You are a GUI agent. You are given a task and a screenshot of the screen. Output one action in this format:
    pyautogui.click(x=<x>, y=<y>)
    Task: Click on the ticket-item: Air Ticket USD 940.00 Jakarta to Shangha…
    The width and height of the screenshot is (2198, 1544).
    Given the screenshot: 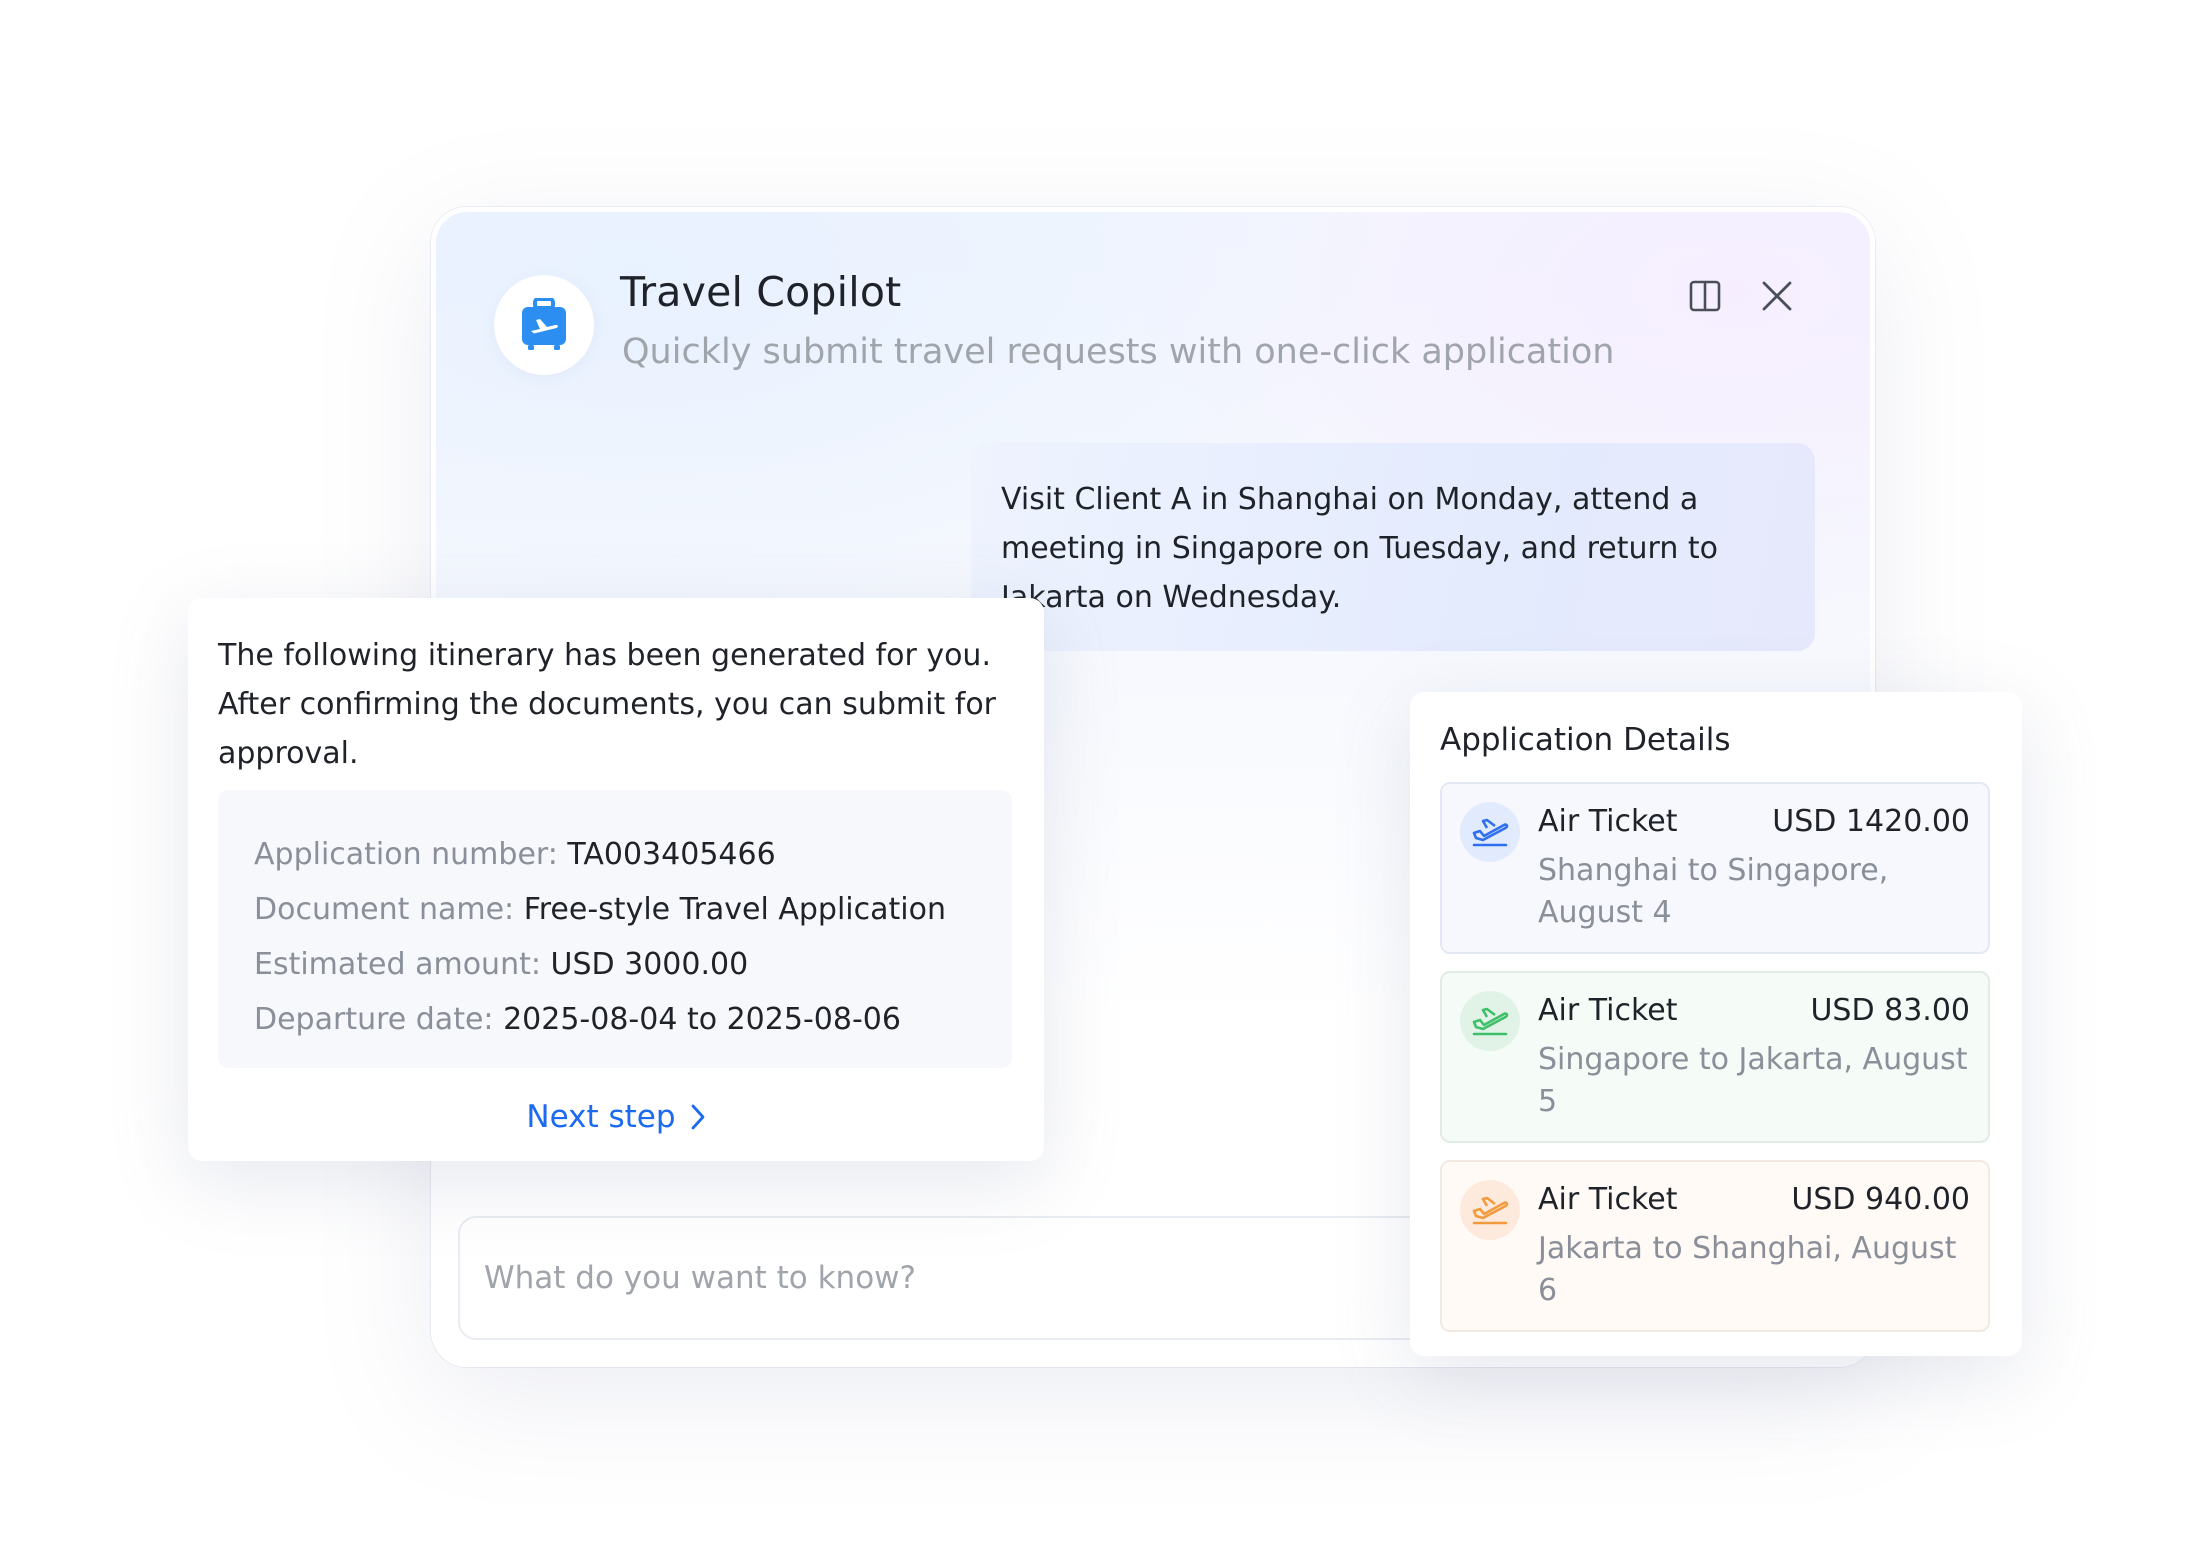 What is the action you would take?
    pyautogui.click(x=1715, y=1246)
    